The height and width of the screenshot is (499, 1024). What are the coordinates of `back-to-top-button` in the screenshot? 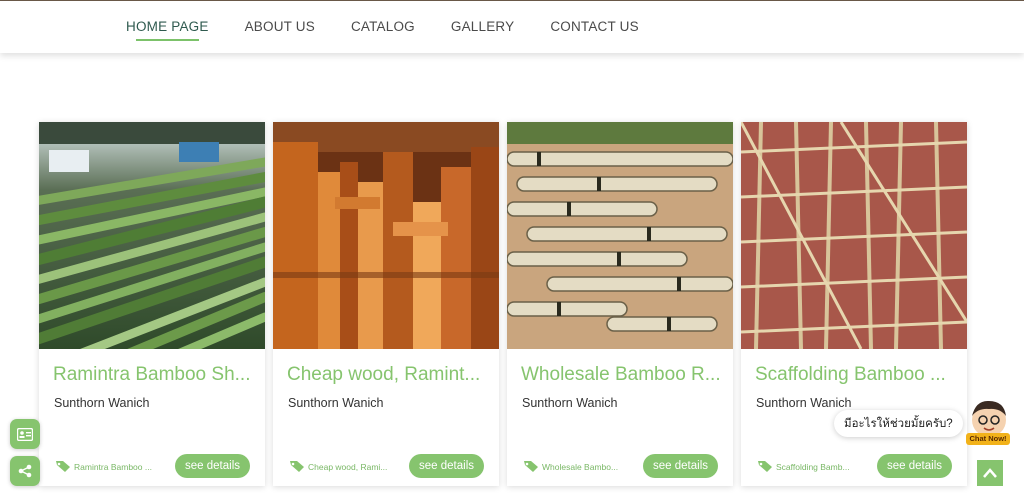 It's located at (990, 473).